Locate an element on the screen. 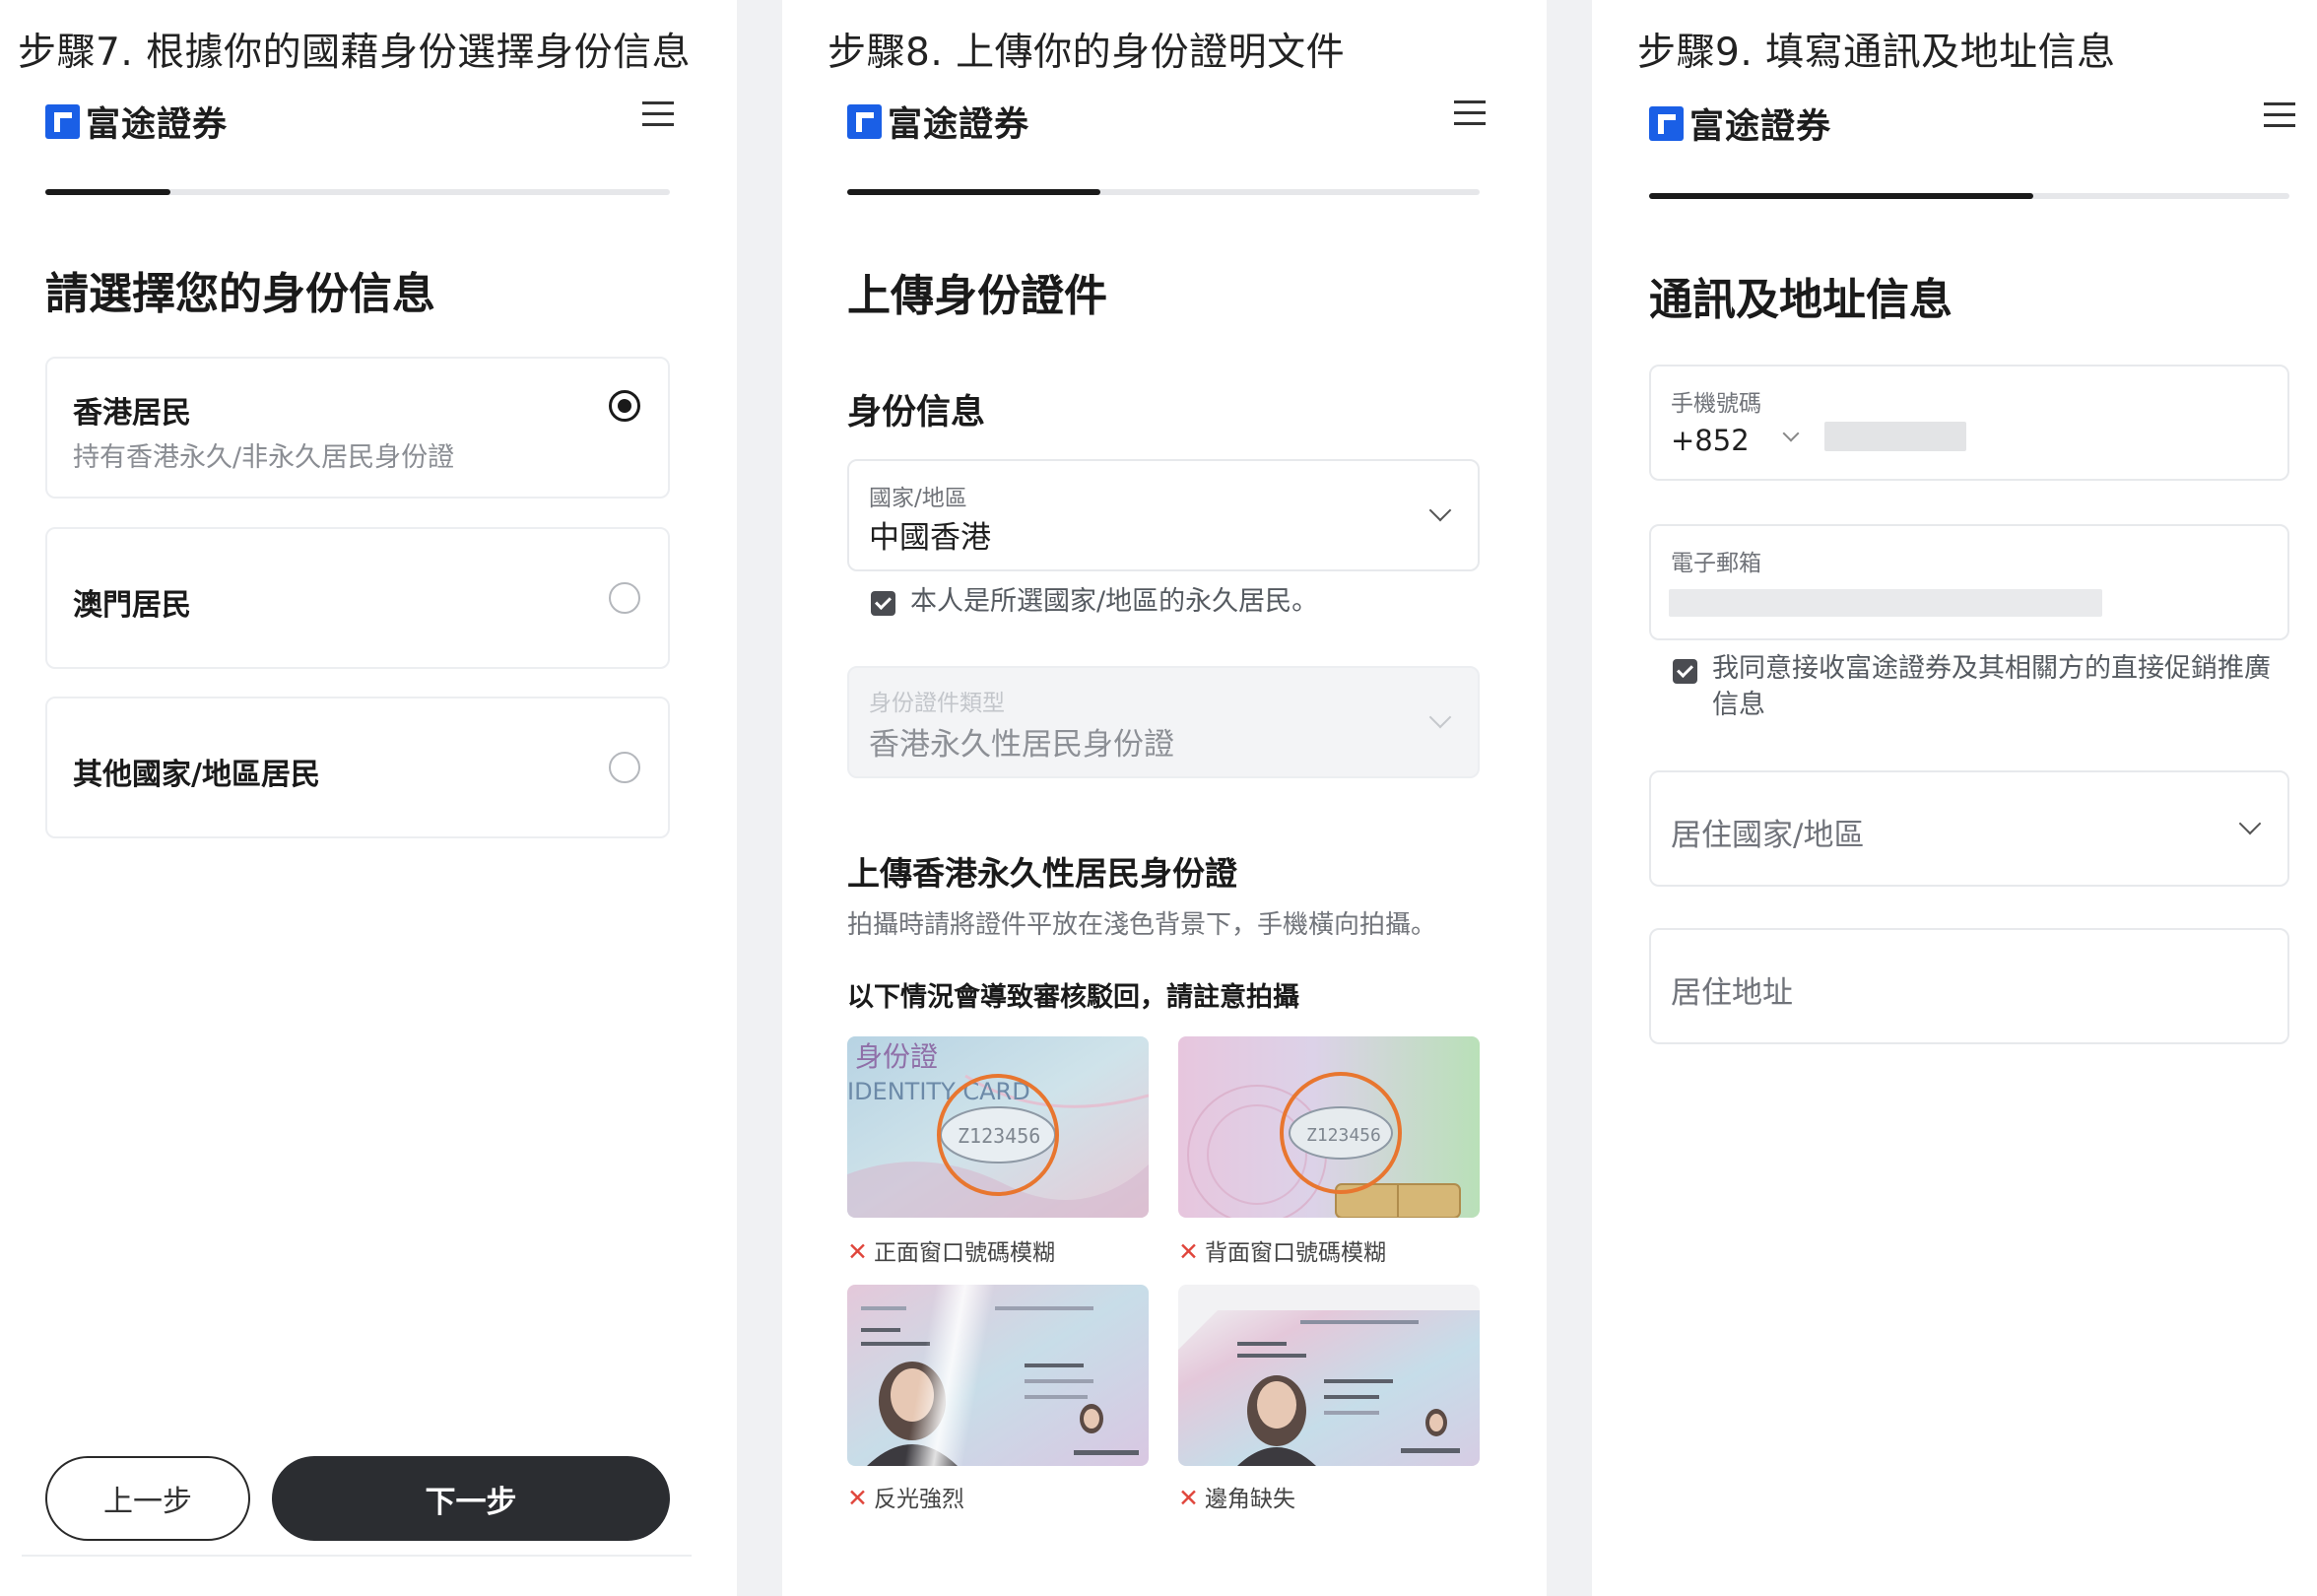  phone-field: 手機號碼 +852 is located at coordinates (1969, 423).